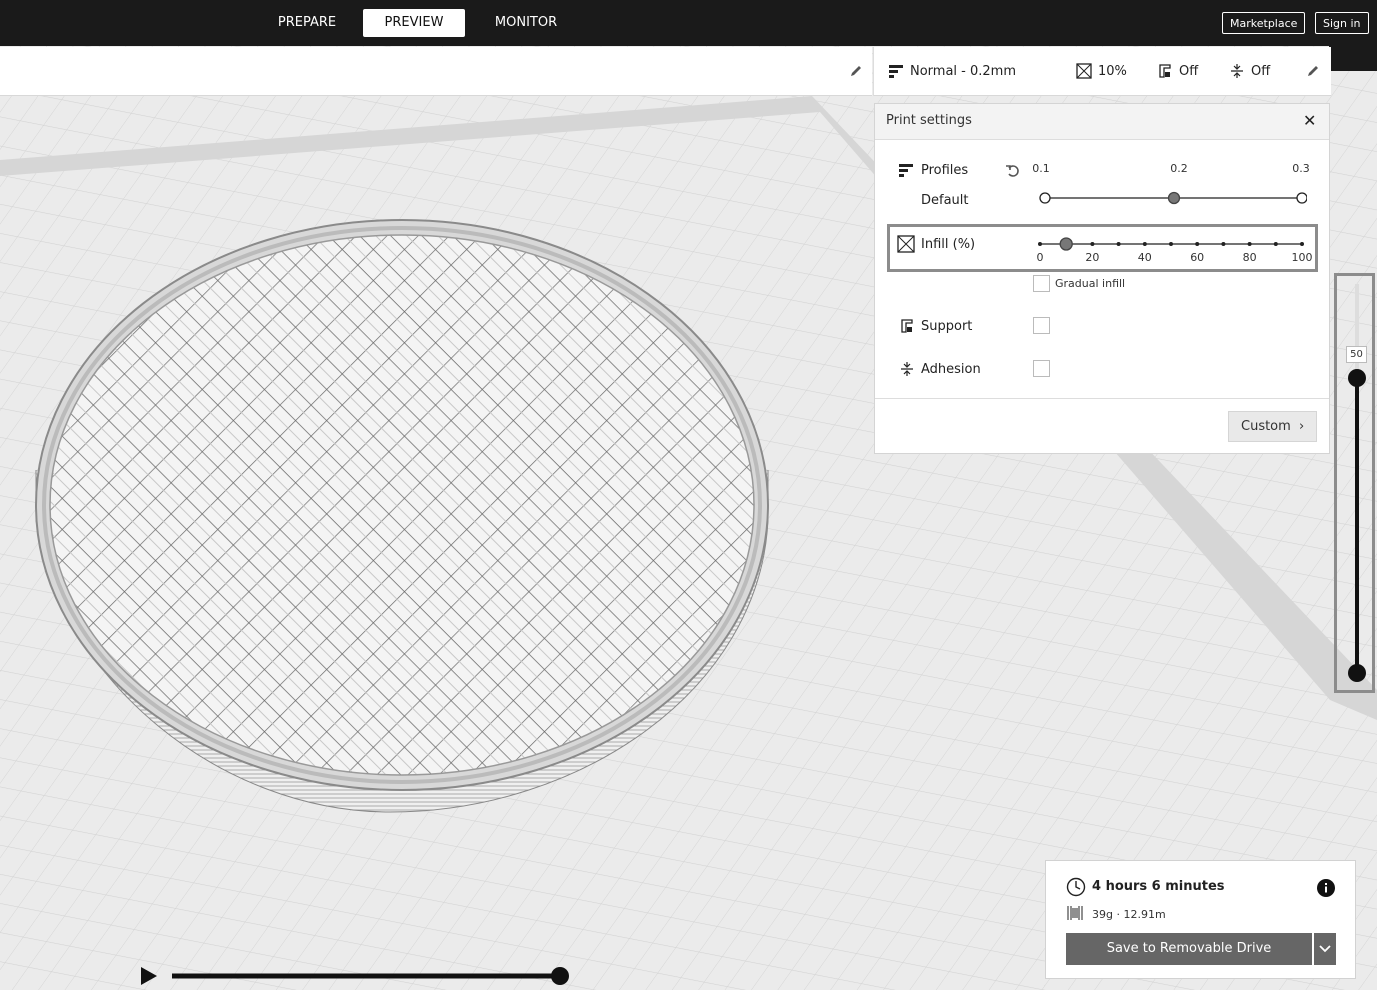 The width and height of the screenshot is (1377, 990). What do you see at coordinates (1301, 168) in the screenshot?
I see `layer-tick-label: 0.3` at bounding box center [1301, 168].